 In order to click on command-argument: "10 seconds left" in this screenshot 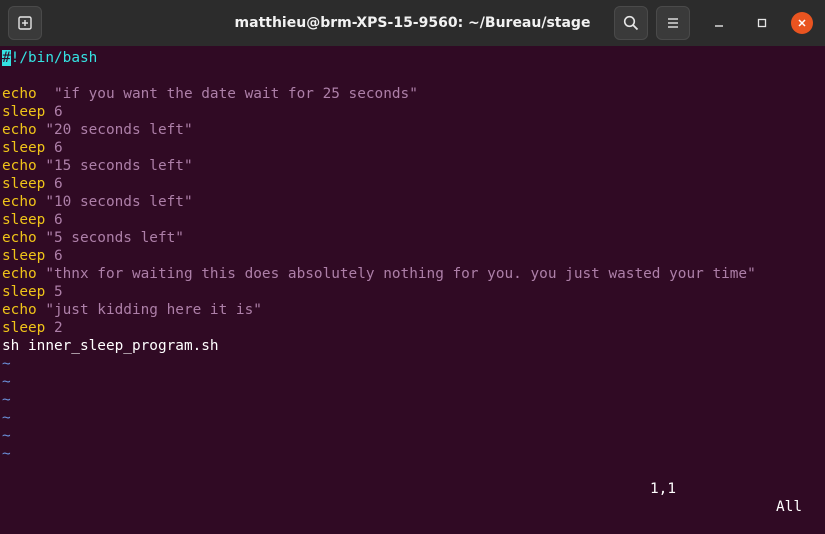, I will do `click(114, 202)`.